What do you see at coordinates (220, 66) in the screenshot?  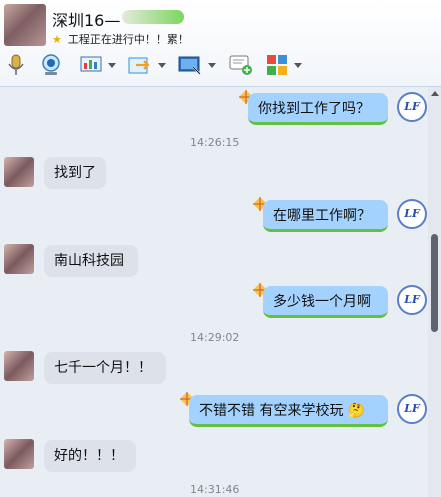 I see `toolbar` at bounding box center [220, 66].